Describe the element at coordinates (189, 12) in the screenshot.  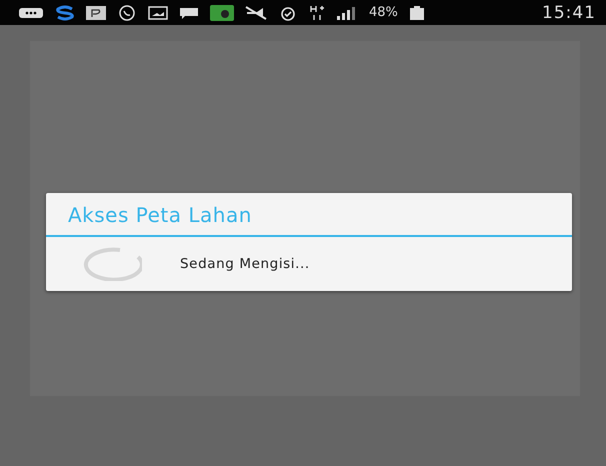
I see `speech-bubble-icon` at that location.